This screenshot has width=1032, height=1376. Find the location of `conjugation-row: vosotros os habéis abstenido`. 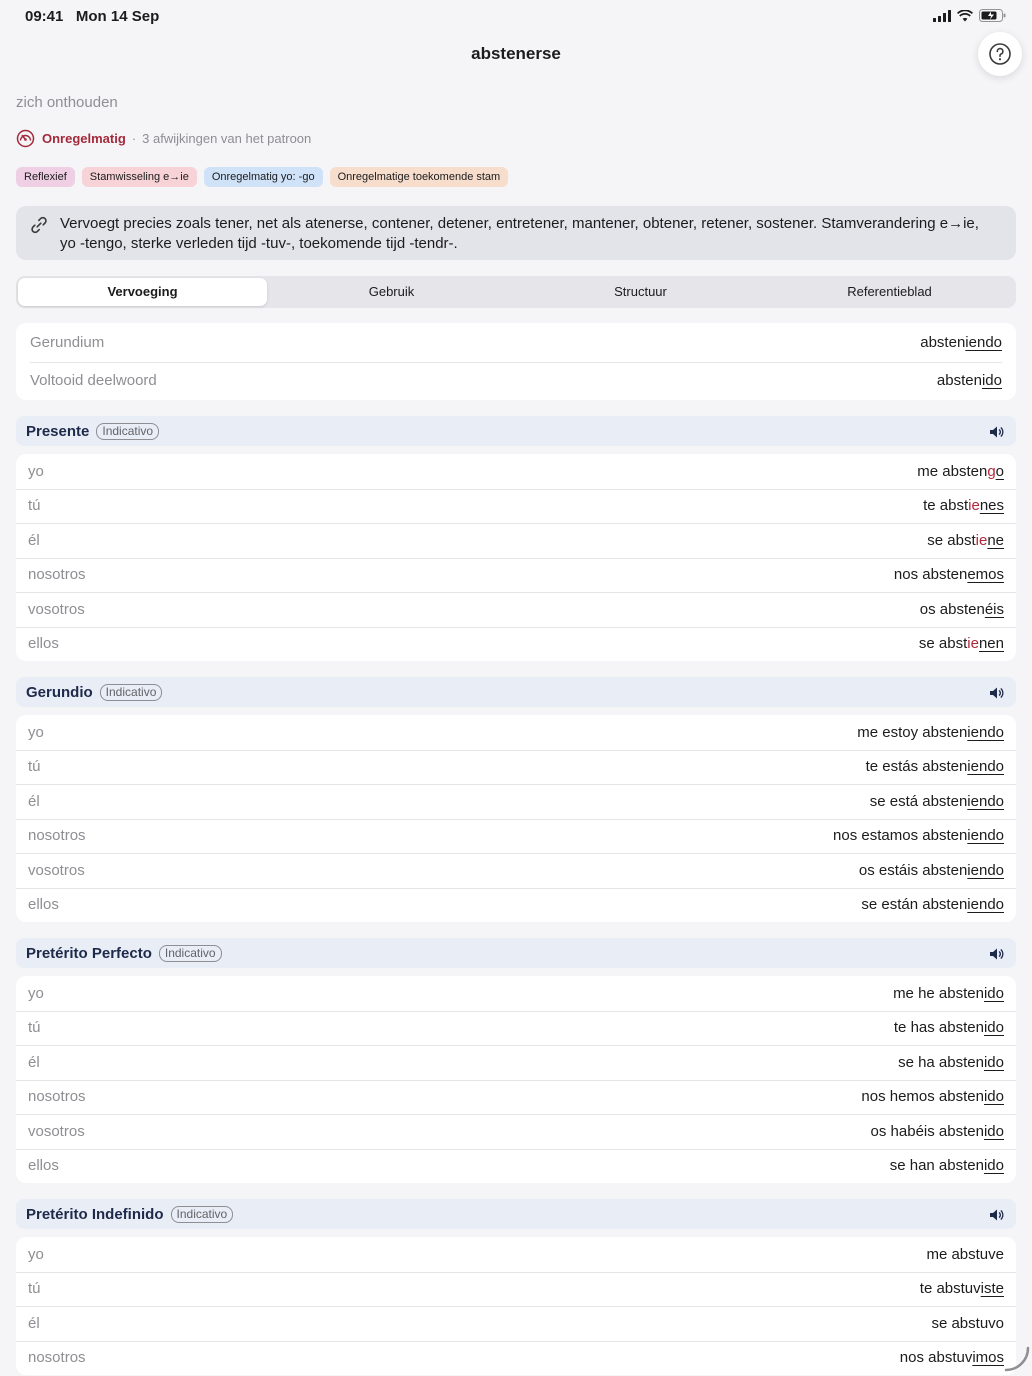

conjugation-row: vosotros os habéis abstenido is located at coordinates (516, 1131).